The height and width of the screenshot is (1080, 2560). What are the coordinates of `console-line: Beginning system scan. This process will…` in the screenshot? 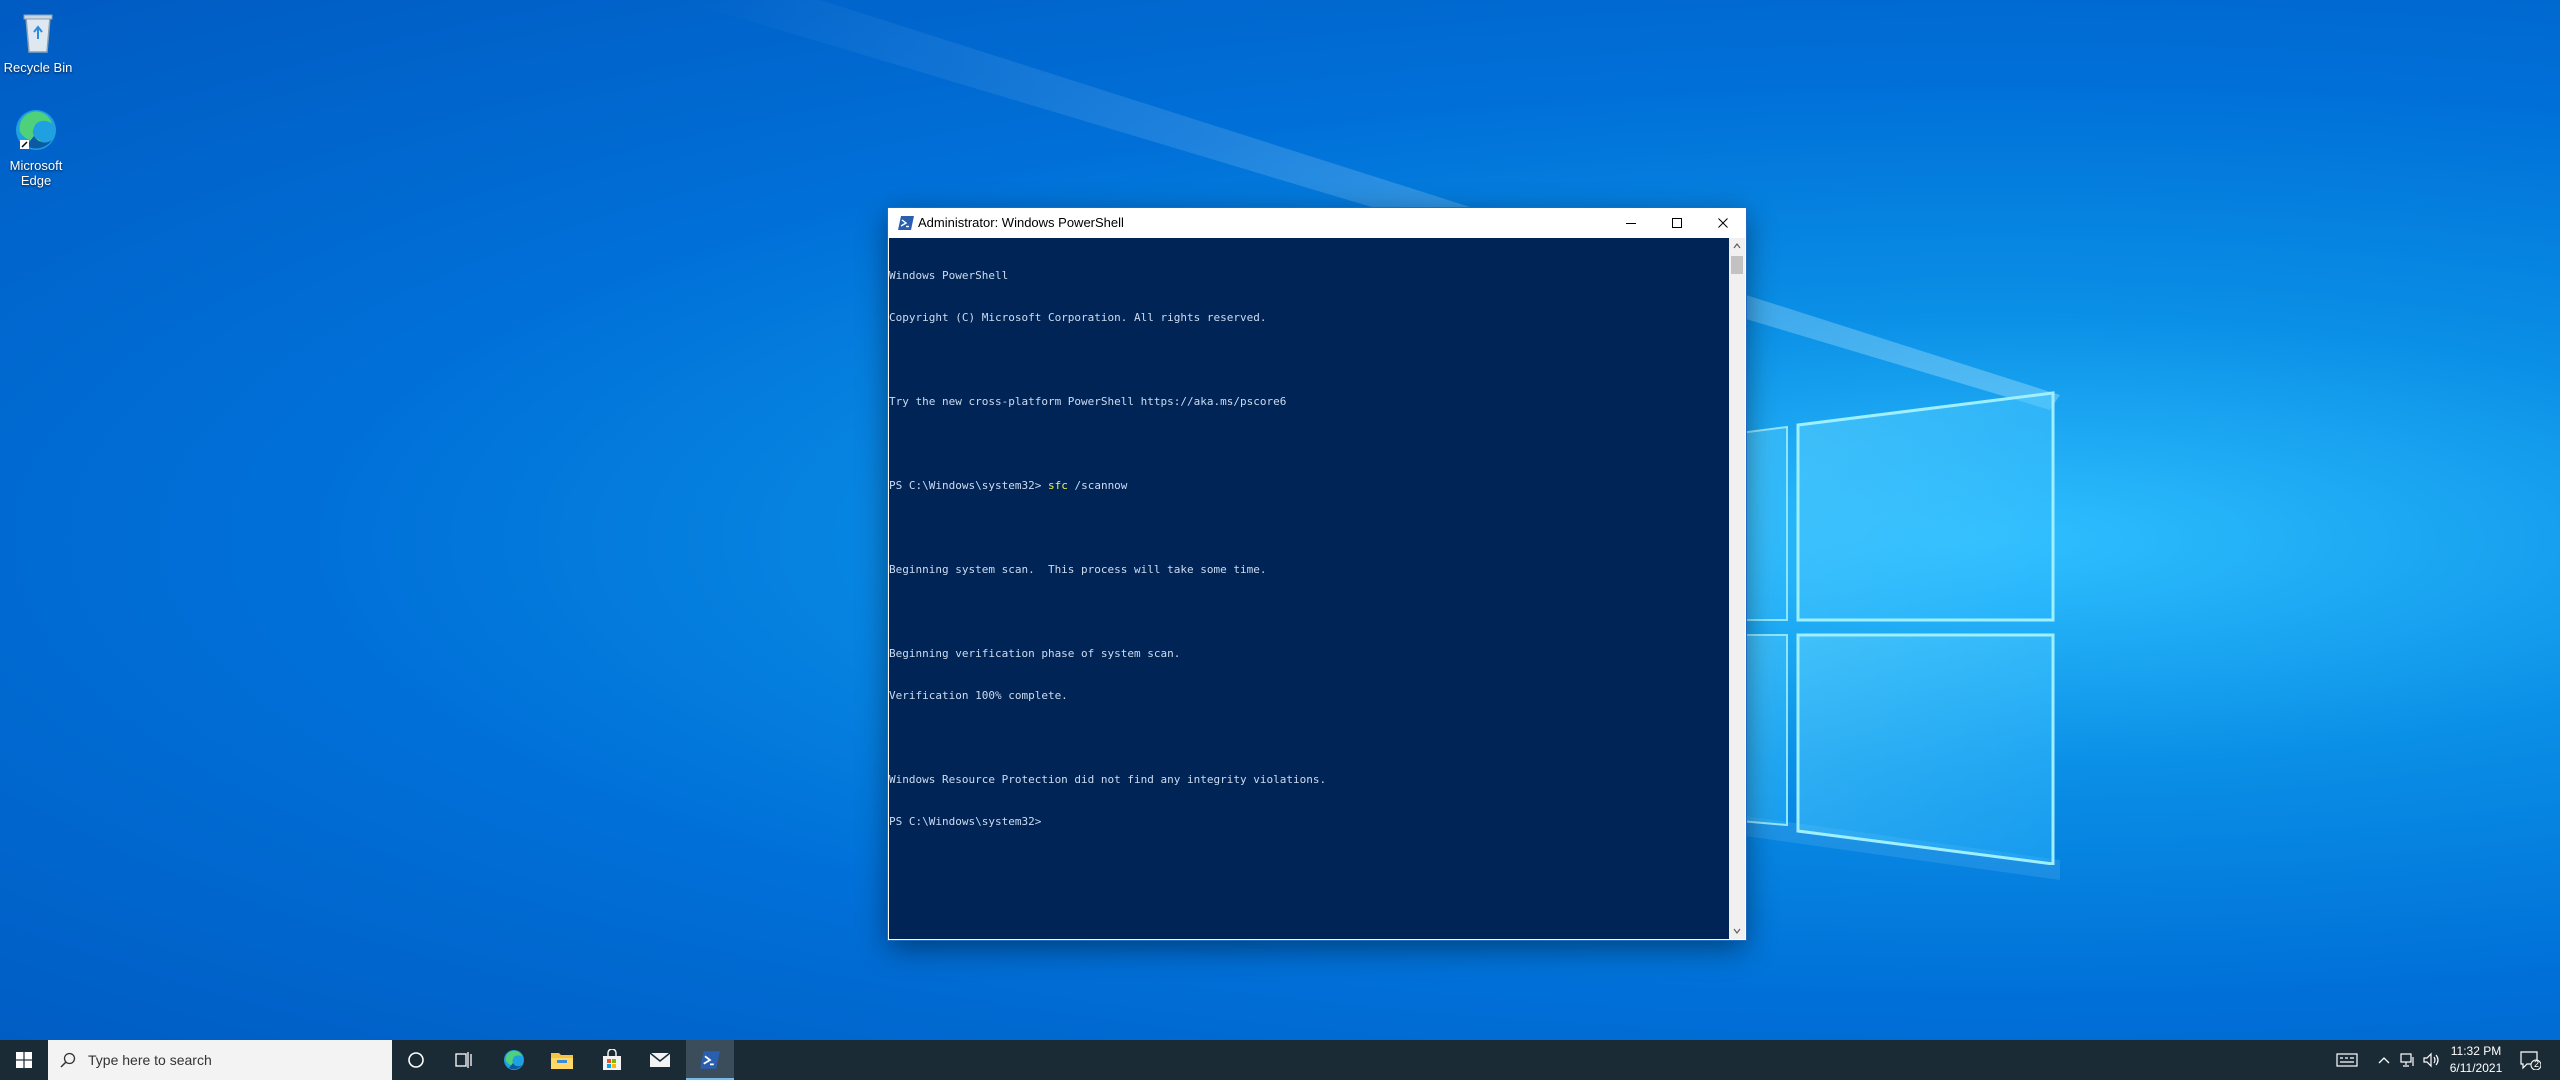 It's located at (1078, 569).